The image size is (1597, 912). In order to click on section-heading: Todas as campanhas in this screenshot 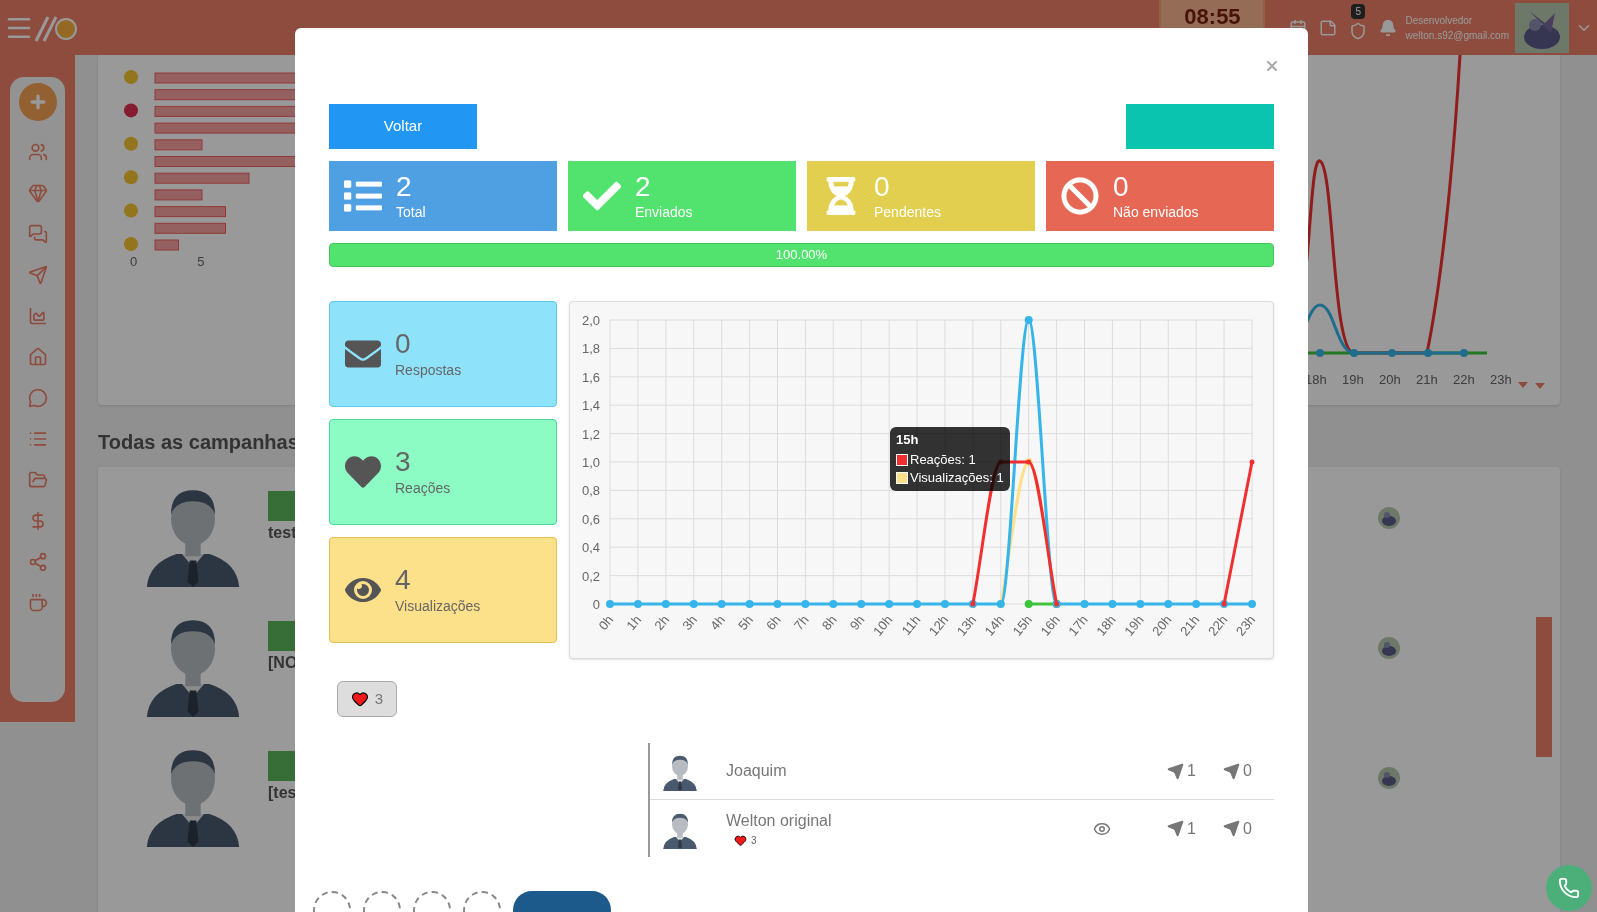, I will do `click(198, 442)`.